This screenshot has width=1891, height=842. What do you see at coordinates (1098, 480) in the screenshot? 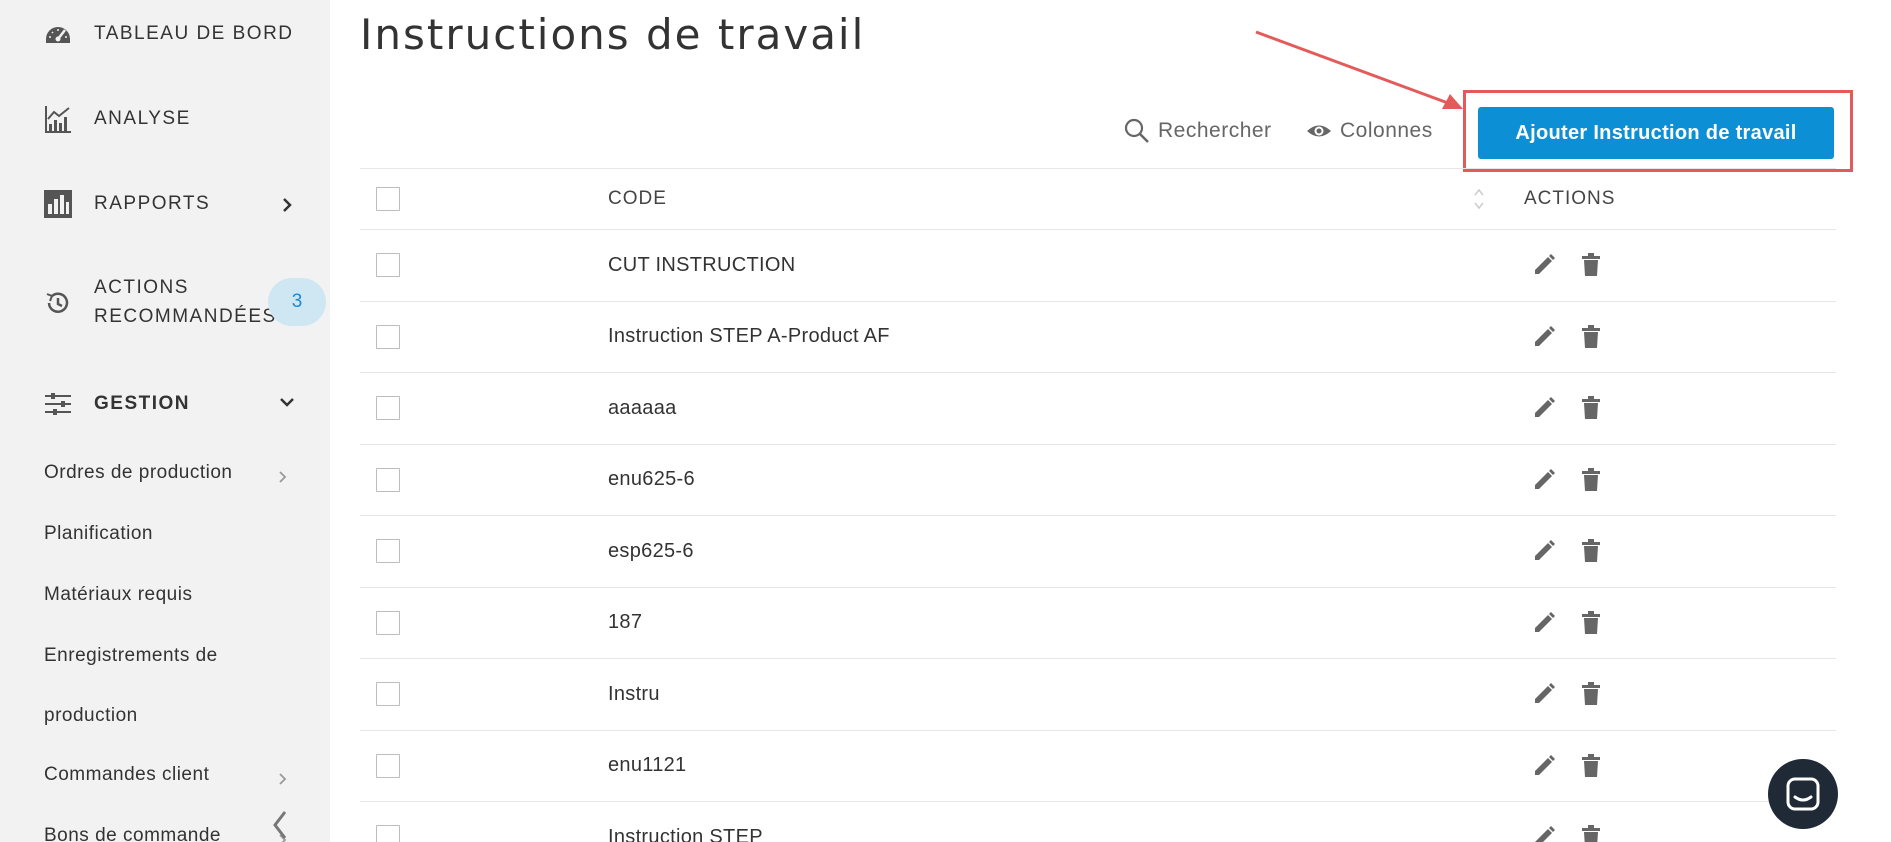
I see `table-row: enu625-6` at bounding box center [1098, 480].